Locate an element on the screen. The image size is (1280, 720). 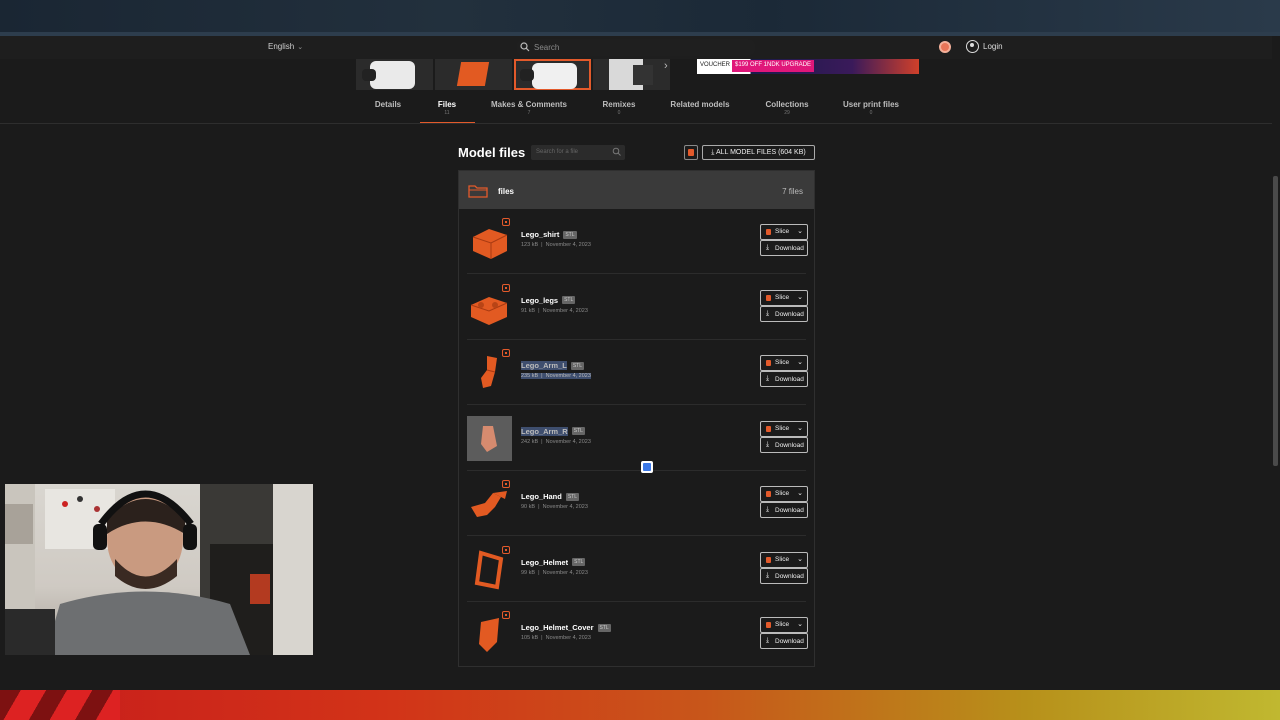
file-name: Lego_Arm_L STL is located at coordinates (553, 365).